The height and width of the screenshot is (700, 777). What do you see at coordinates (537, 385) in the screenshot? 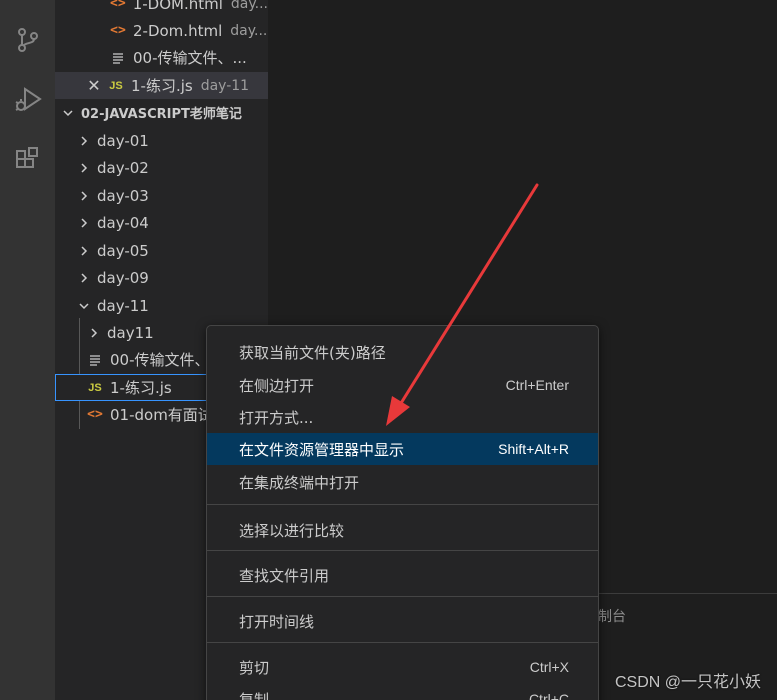
I see `menu-item-shortcut: Ctrl+Enter` at bounding box center [537, 385].